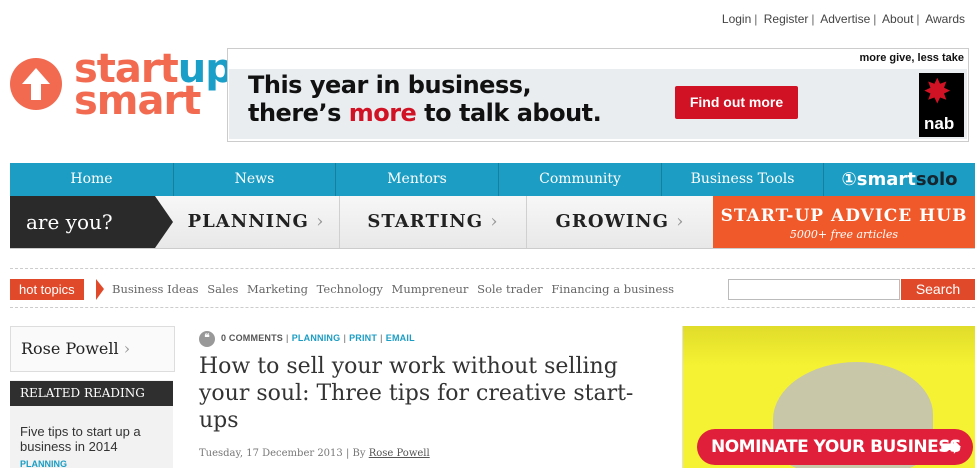 Image resolution: width=975 pixels, height=469 pixels. Describe the element at coordinates (164, 222) in the screenshot. I see `are-you-arrow` at that location.